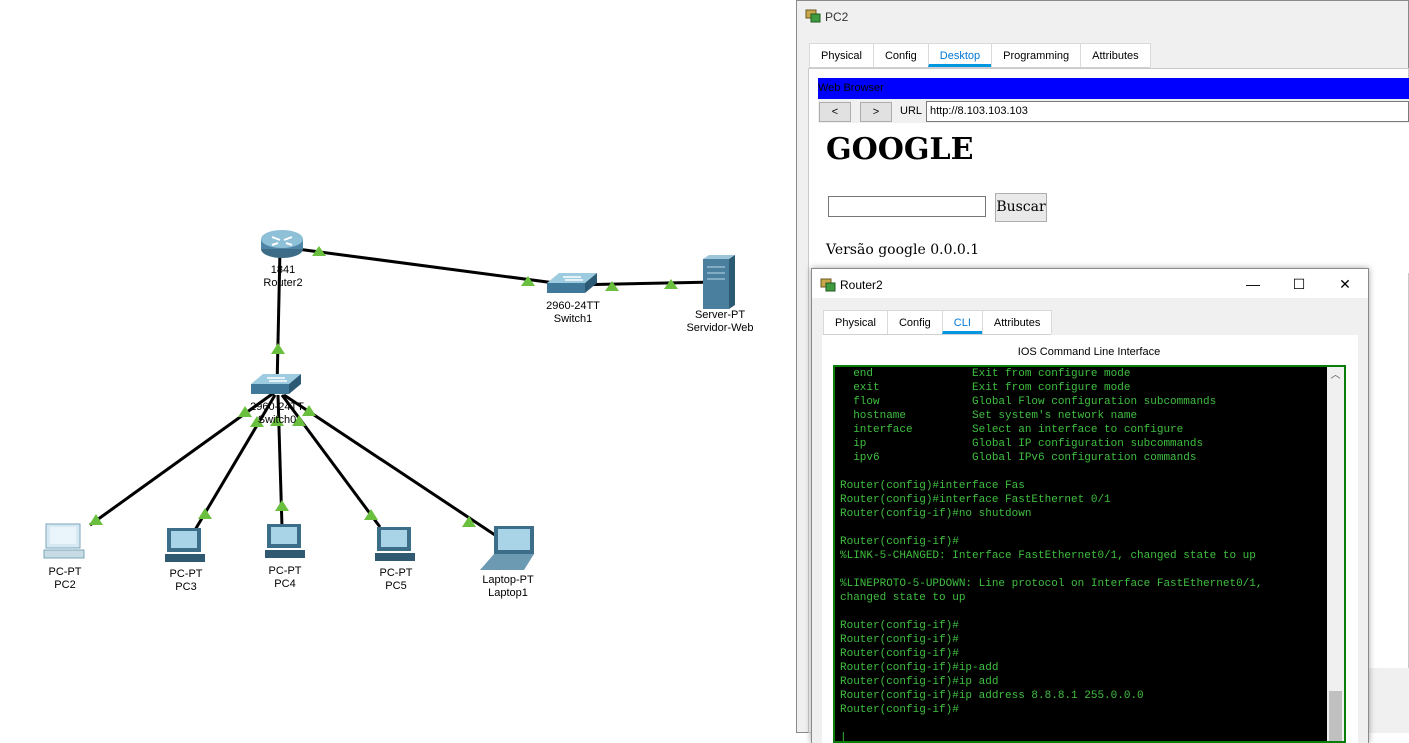 The height and width of the screenshot is (743, 1409). What do you see at coordinates (900, 149) in the screenshot?
I see `page-heading: GOOGLE` at bounding box center [900, 149].